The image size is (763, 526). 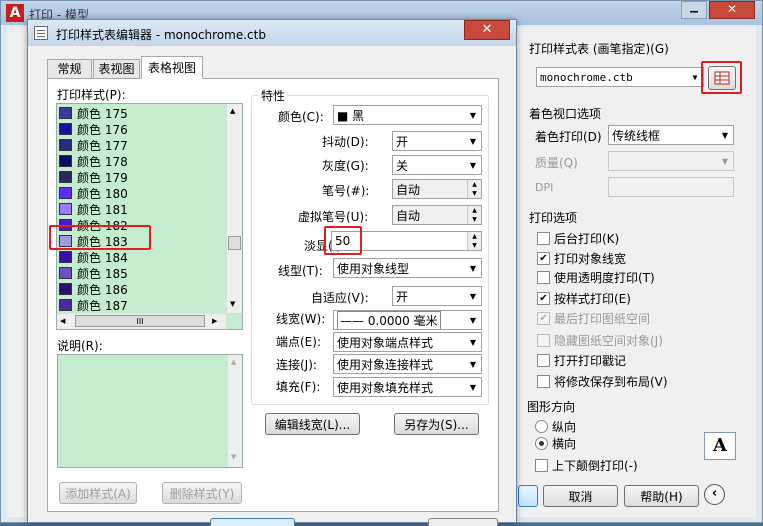 I want to click on lineweight-label: 线宽(W):, so click(x=301, y=319).